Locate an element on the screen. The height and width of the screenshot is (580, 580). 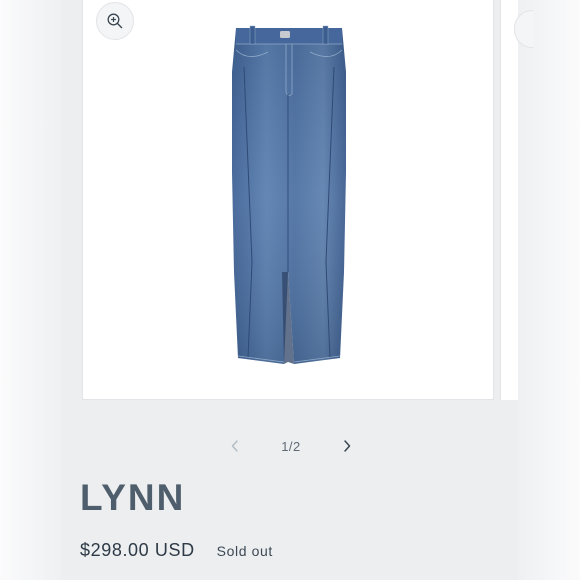
zoom-button is located at coordinates (115, 21).